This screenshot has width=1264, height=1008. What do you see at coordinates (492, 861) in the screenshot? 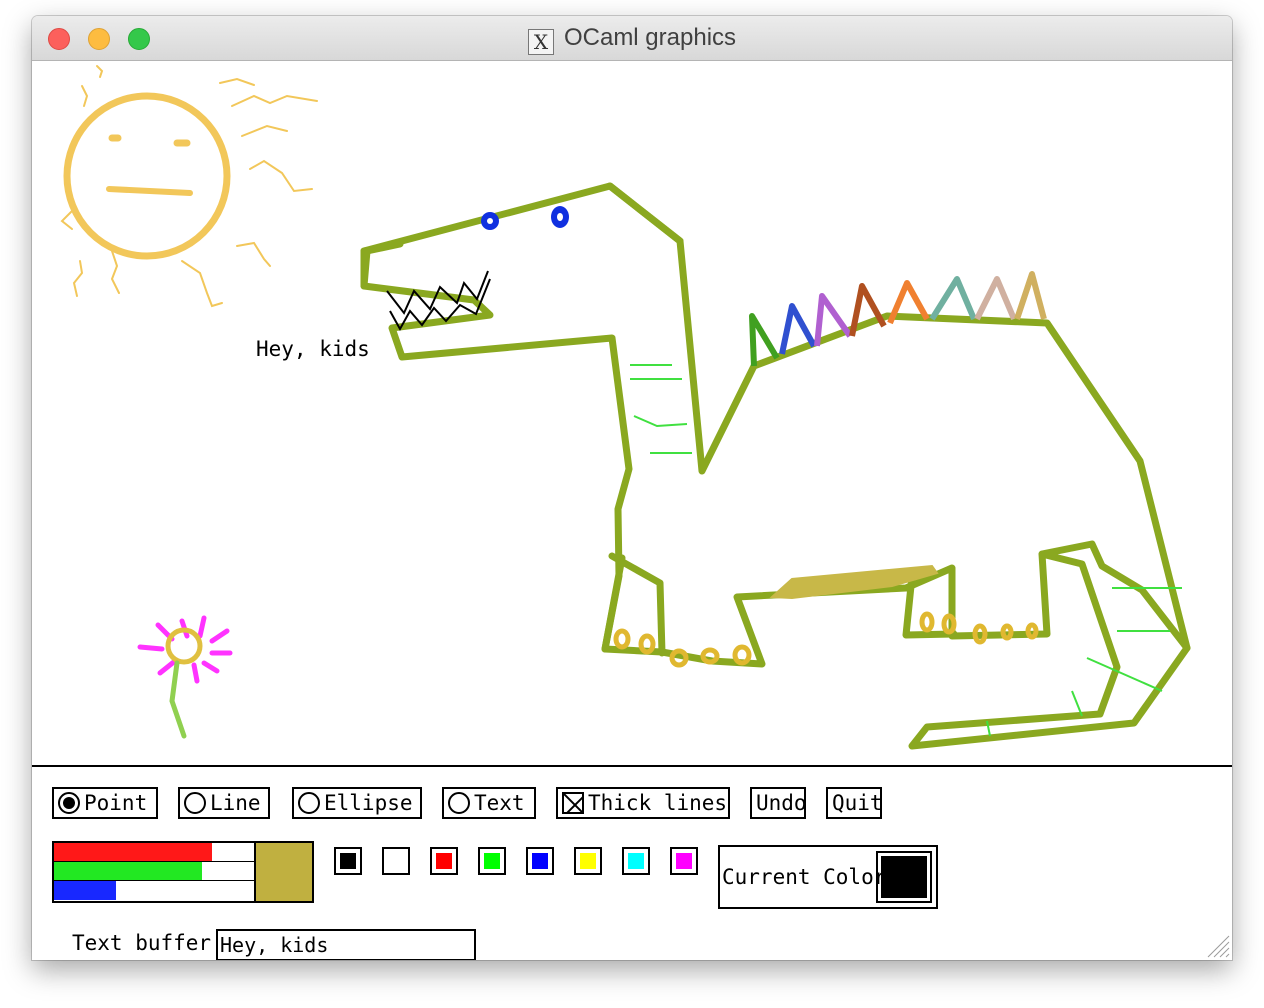
I see `palette-green` at bounding box center [492, 861].